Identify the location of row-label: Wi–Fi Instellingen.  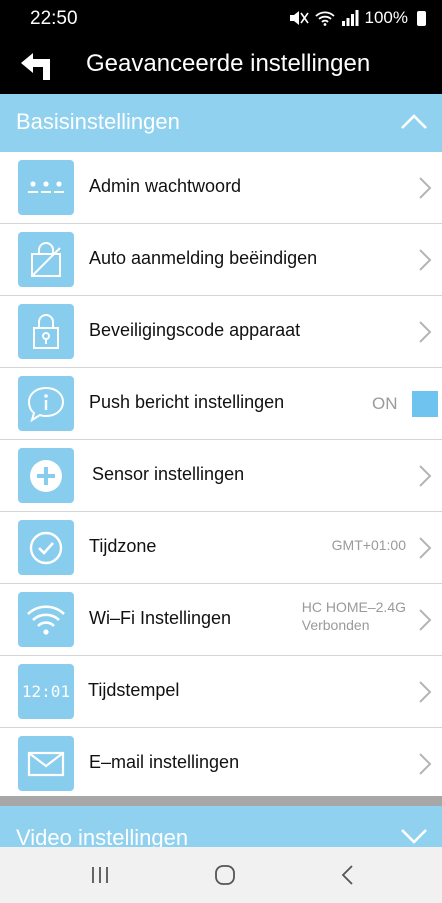
(160, 618).